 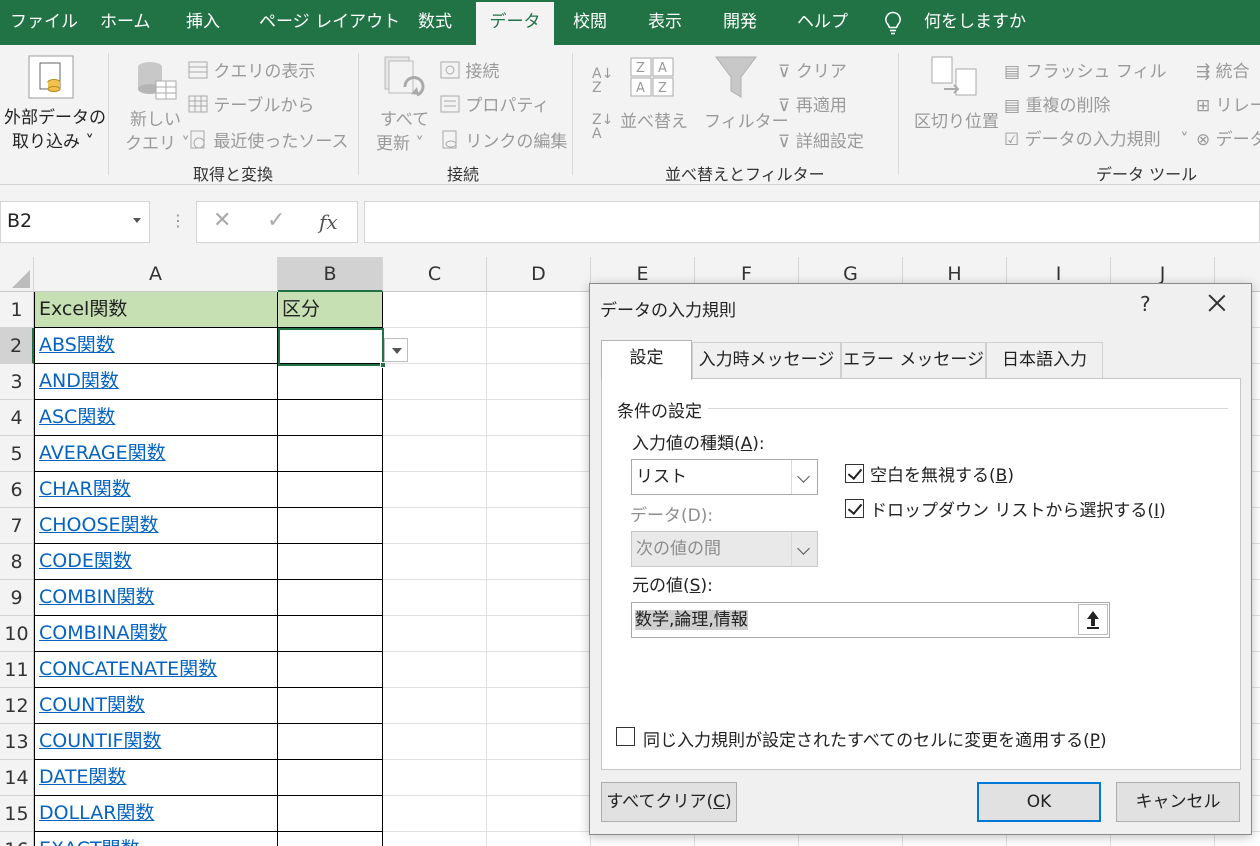 I want to click on clear-filter-button: ⊽ クリア, so click(x=812, y=69).